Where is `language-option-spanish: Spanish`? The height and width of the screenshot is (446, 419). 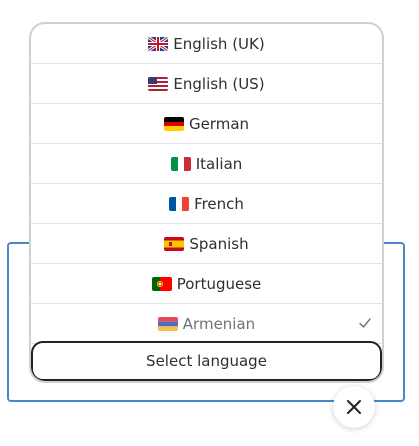 language-option-spanish: Spanish is located at coordinates (206, 244).